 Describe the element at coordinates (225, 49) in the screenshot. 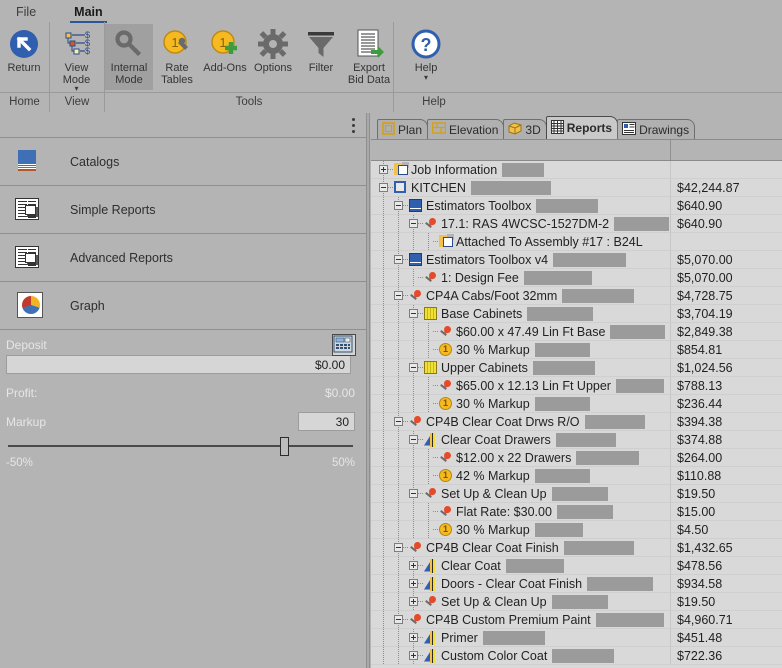

I see `add-ons-button: 1 Add-Ons` at that location.